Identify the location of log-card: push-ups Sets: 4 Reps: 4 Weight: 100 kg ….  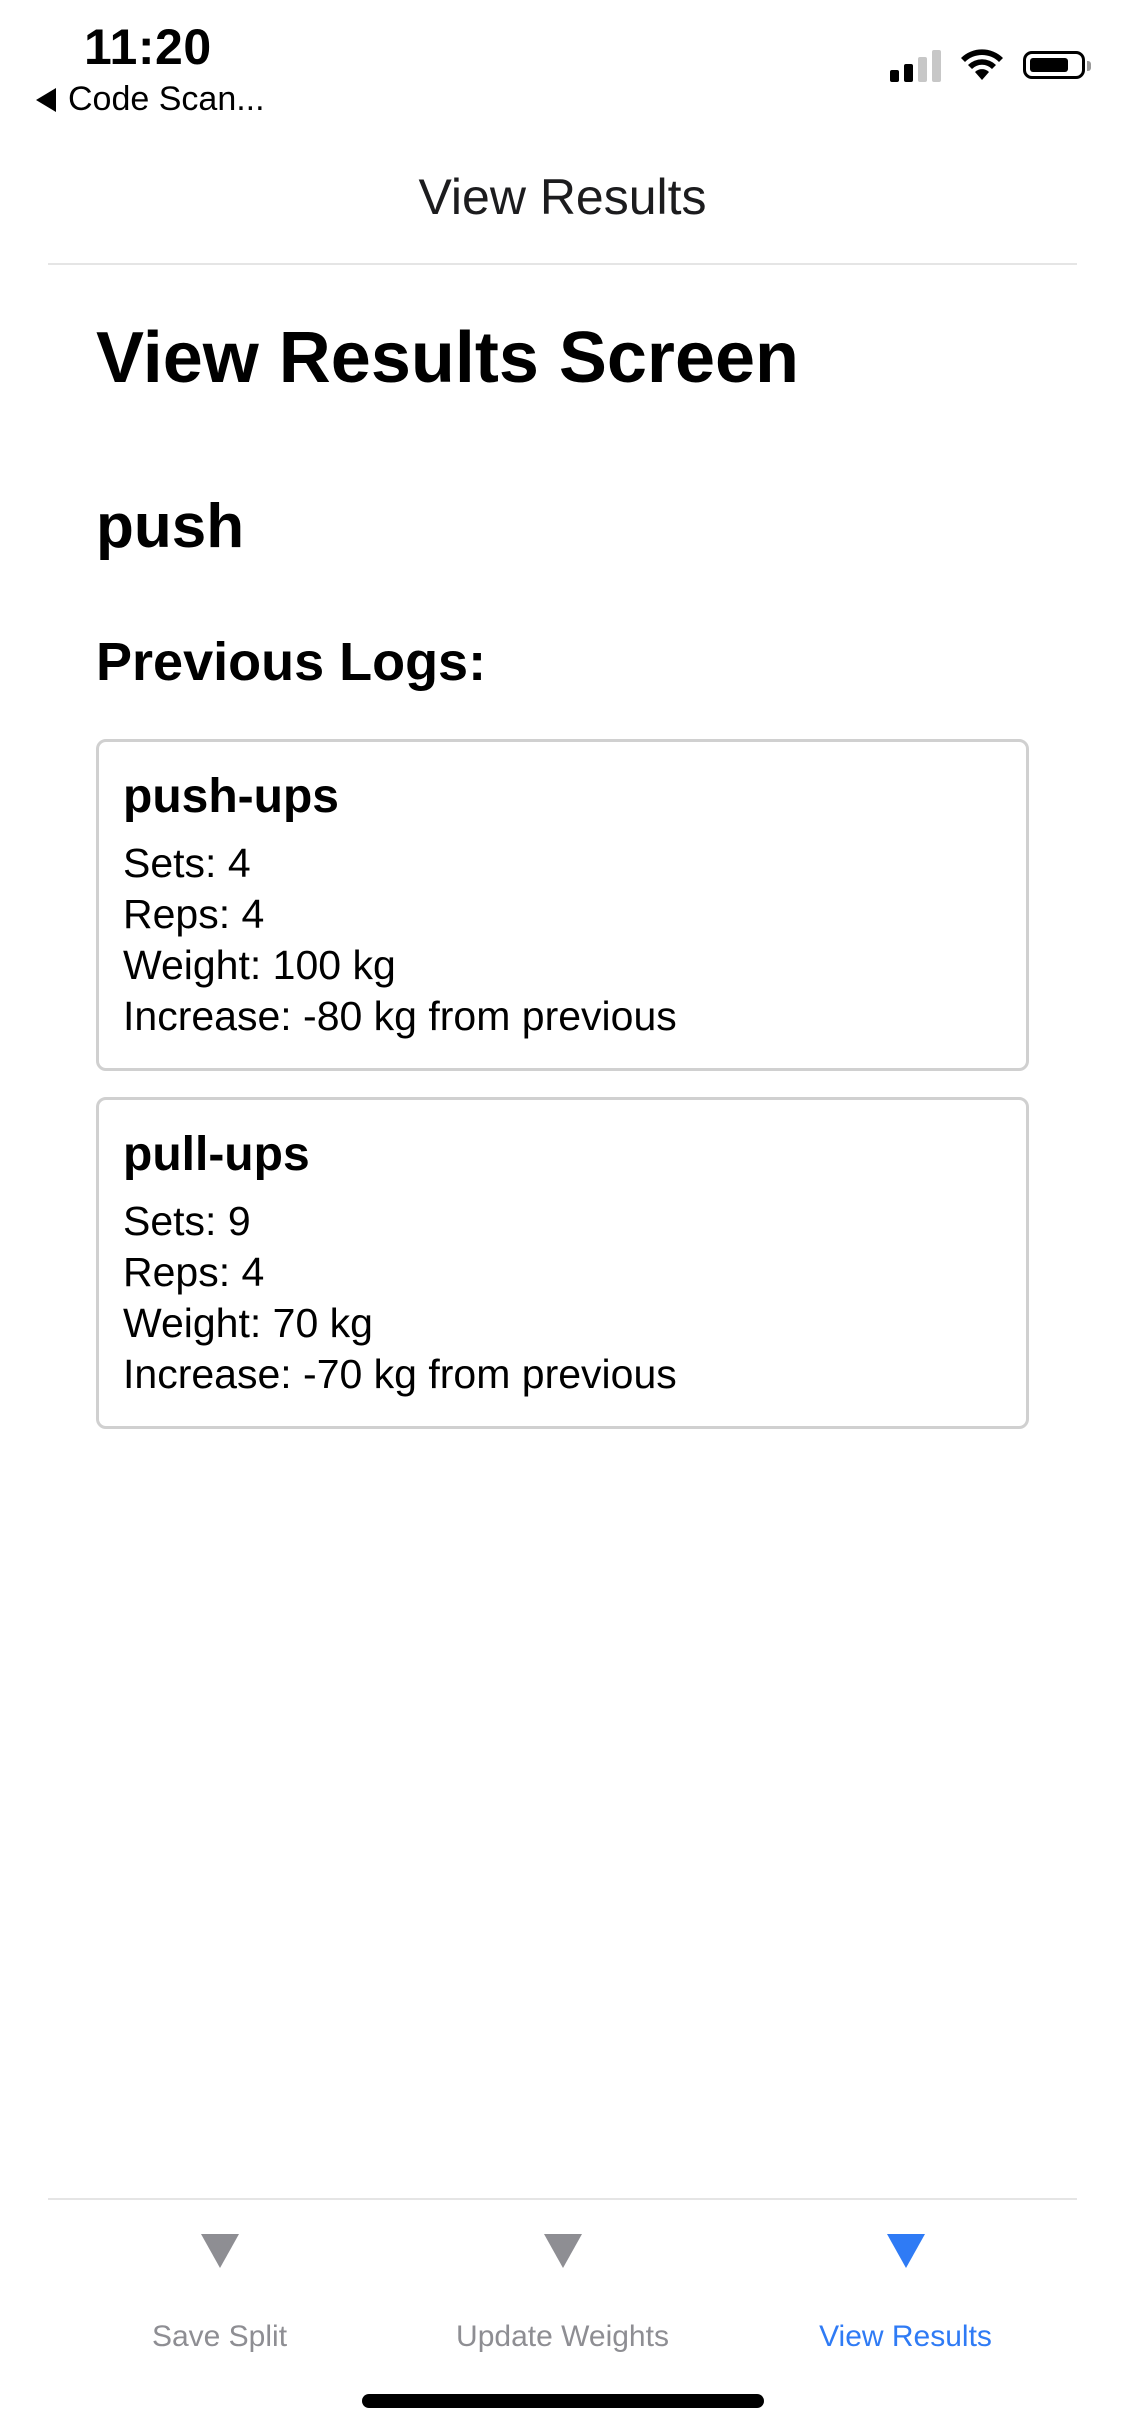
(562, 905).